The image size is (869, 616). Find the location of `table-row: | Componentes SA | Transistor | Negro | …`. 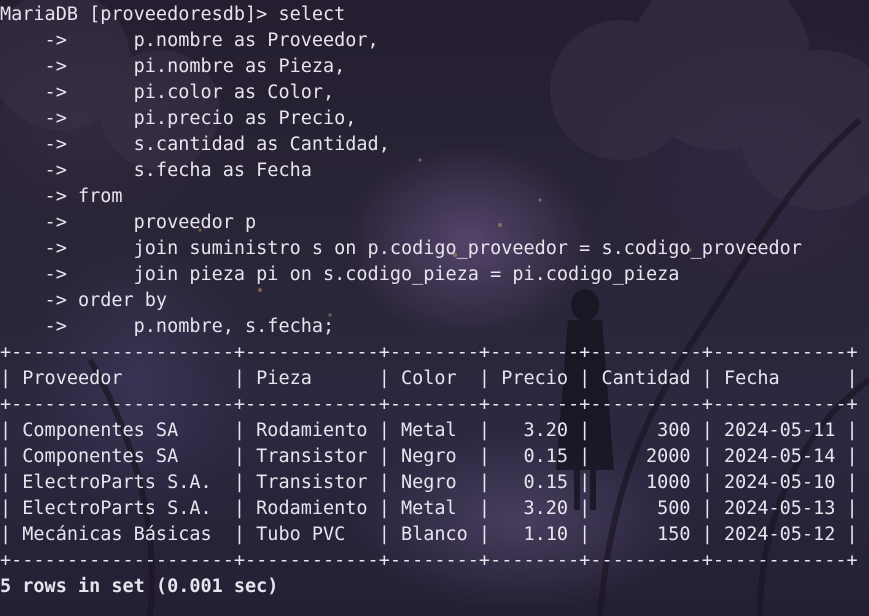

table-row: | Componentes SA | Transistor | Negro | … is located at coordinates (429, 456).